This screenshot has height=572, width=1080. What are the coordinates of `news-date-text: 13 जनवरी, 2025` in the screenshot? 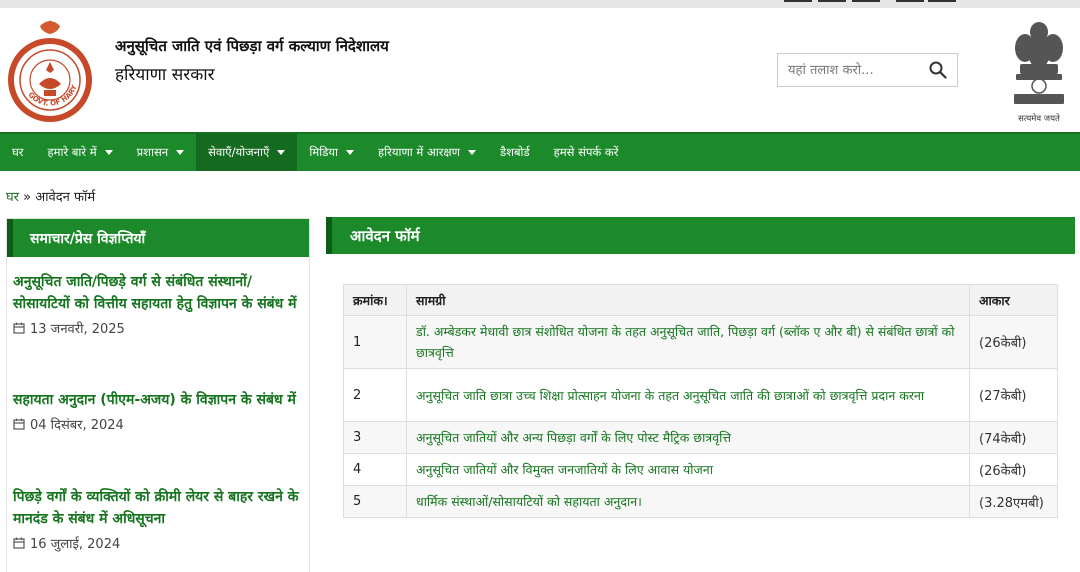 It's located at (77, 329).